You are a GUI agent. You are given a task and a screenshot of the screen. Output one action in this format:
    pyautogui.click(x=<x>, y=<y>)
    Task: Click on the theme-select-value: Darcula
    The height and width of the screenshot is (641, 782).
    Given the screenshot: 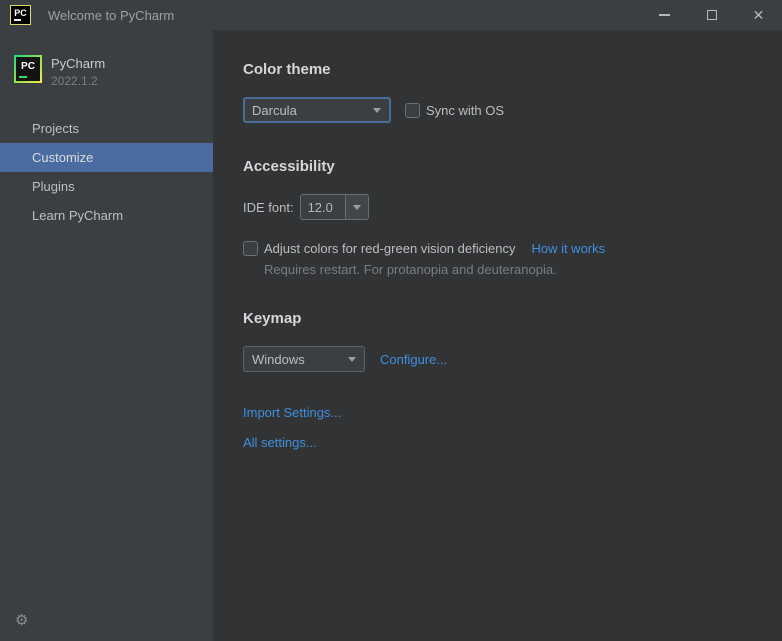 What is the action you would take?
    pyautogui.click(x=274, y=110)
    